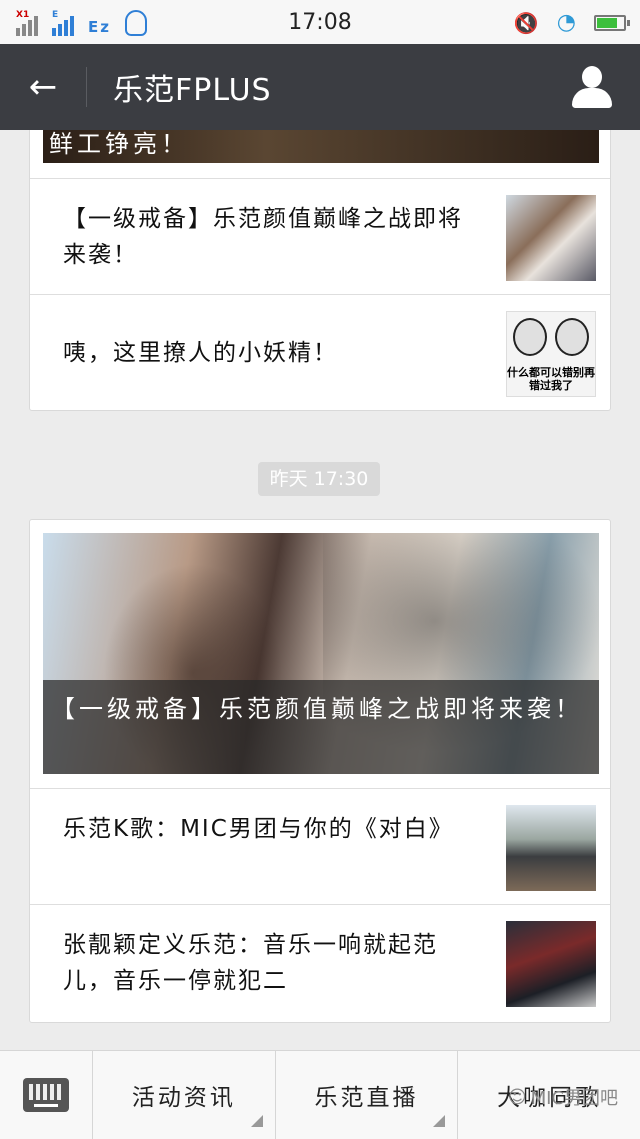 Image resolution: width=640 pixels, height=1139 pixels. I want to click on menu-label: 活动资讯, so click(183, 1098).